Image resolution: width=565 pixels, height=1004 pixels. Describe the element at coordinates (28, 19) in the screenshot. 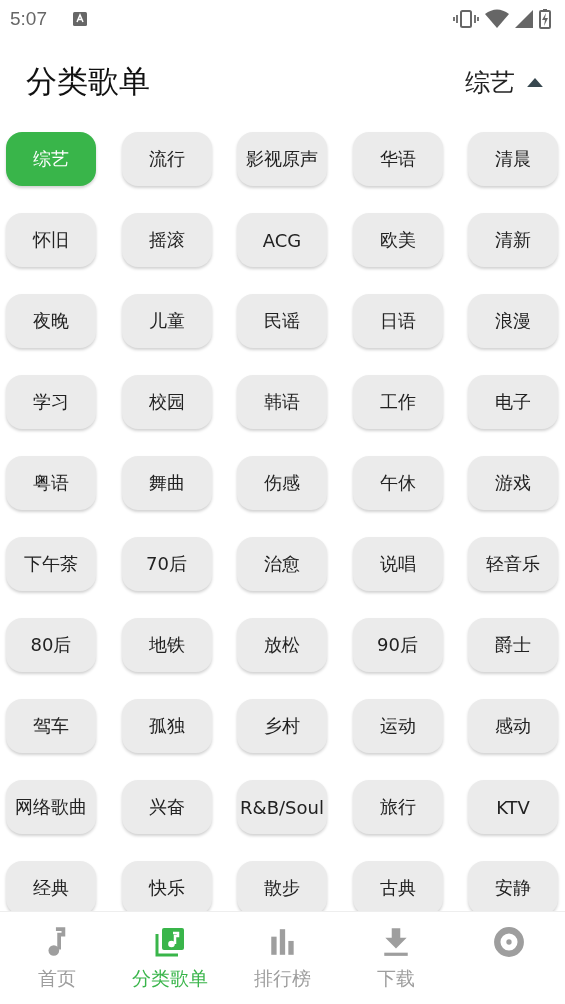

I see `status-time: 5:07` at that location.